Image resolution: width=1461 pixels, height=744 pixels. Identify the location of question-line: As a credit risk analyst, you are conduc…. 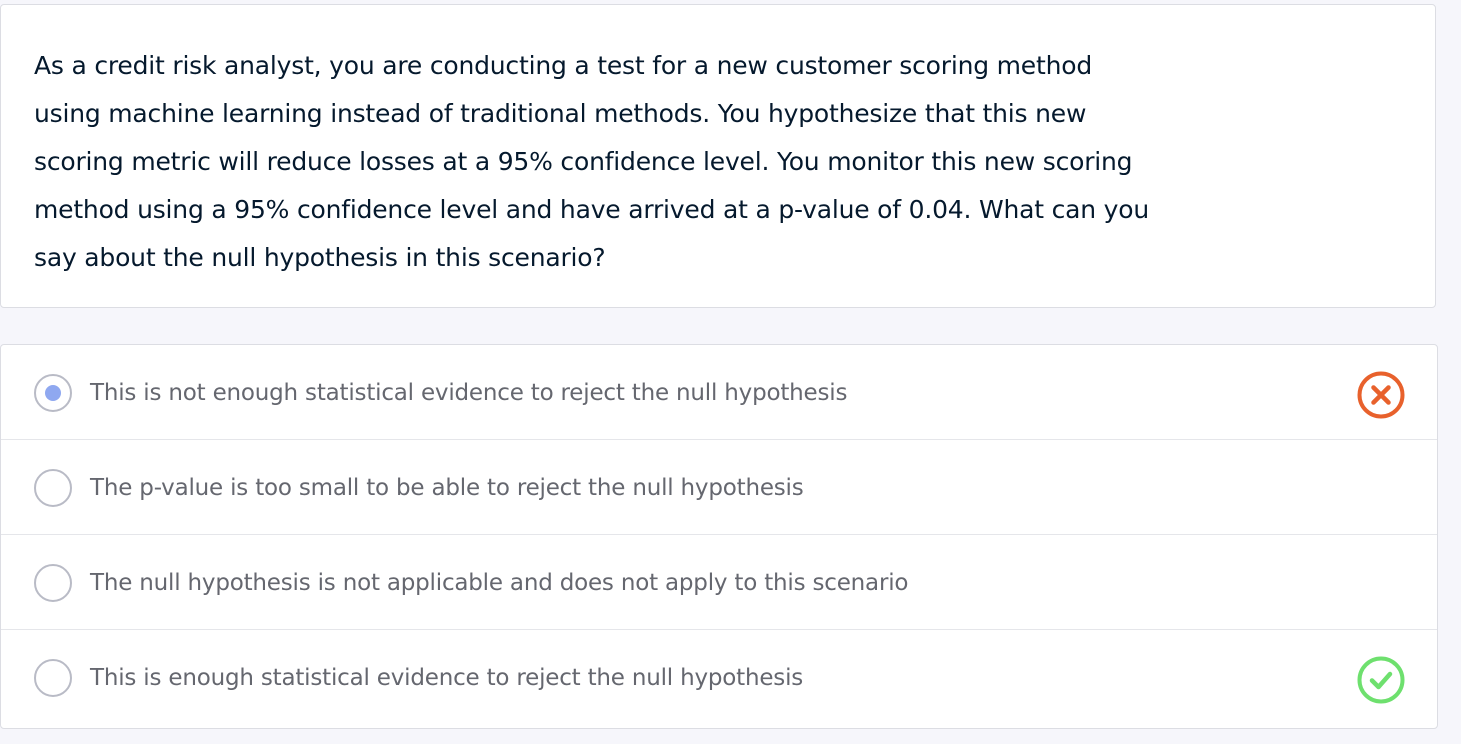
(563, 65).